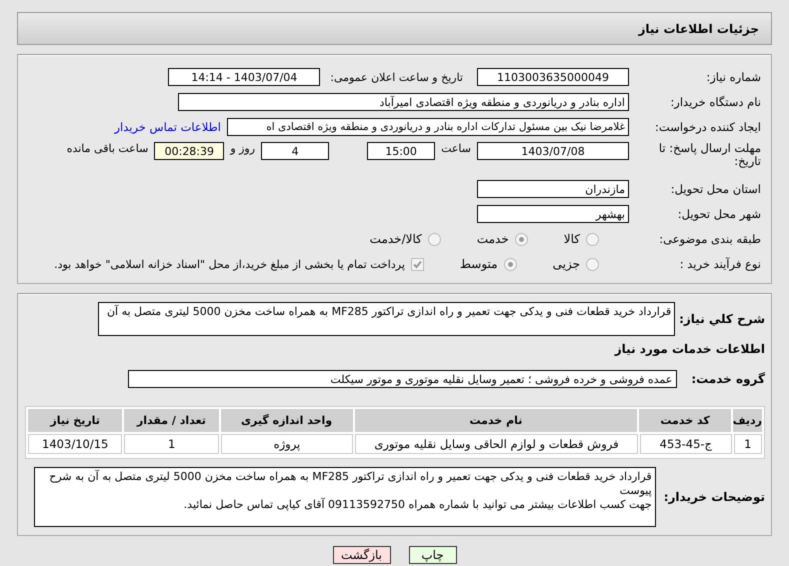 The height and width of the screenshot is (566, 789). What do you see at coordinates (396, 239) in the screenshot?
I see `radio-label: کالا/خدمت` at bounding box center [396, 239].